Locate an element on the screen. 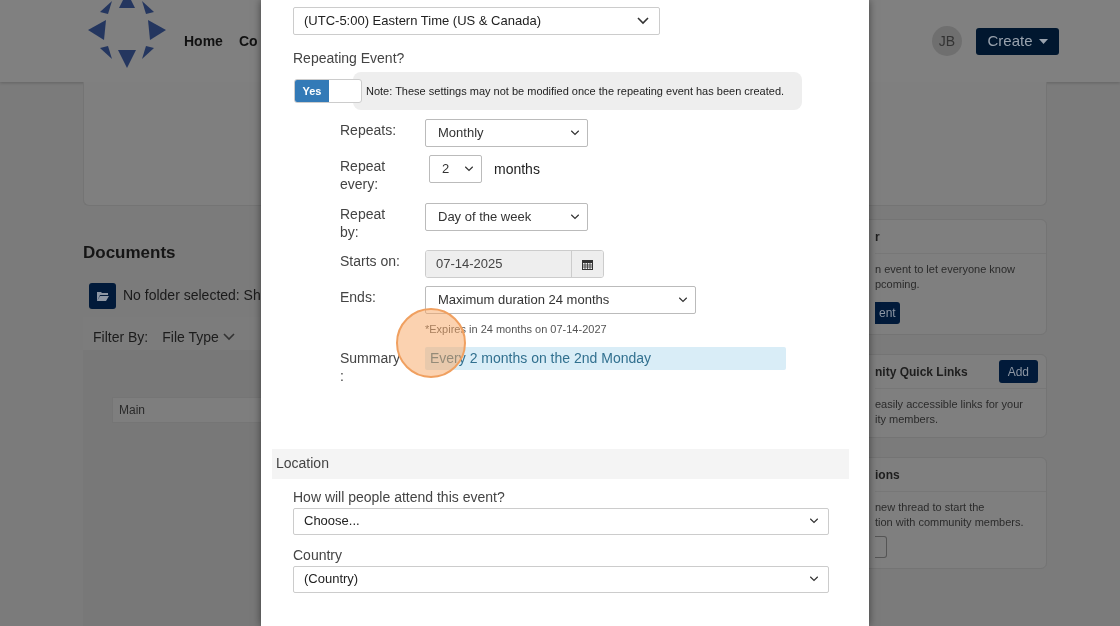 Image resolution: width=1120 pixels, height=626 pixels. folder-icon is located at coordinates (102, 295).